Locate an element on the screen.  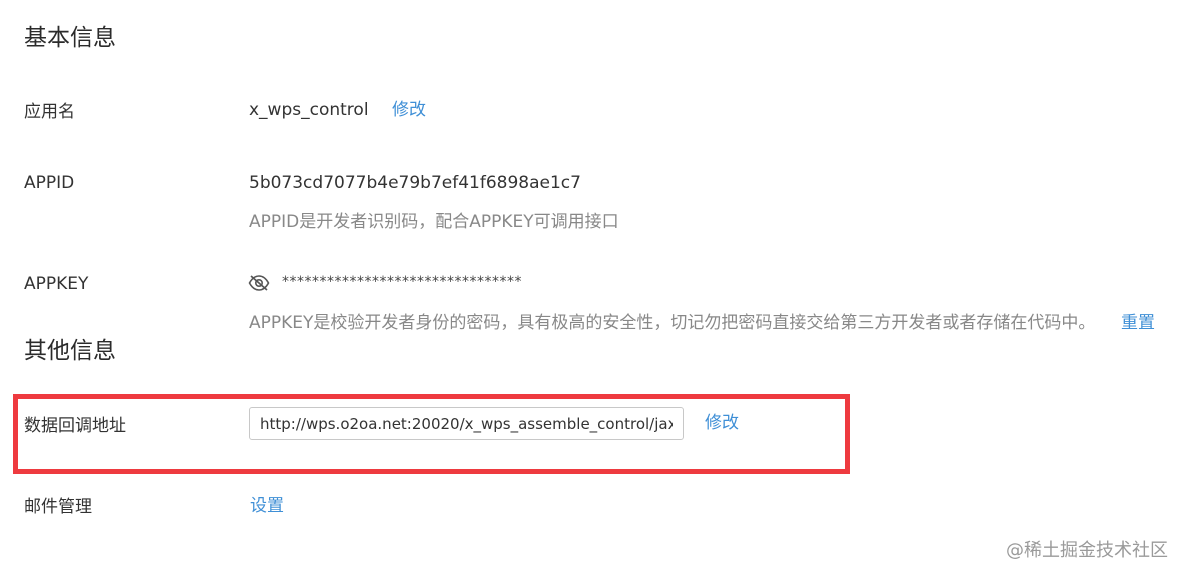
other-info-title: 其他信息 is located at coordinates (70, 351).